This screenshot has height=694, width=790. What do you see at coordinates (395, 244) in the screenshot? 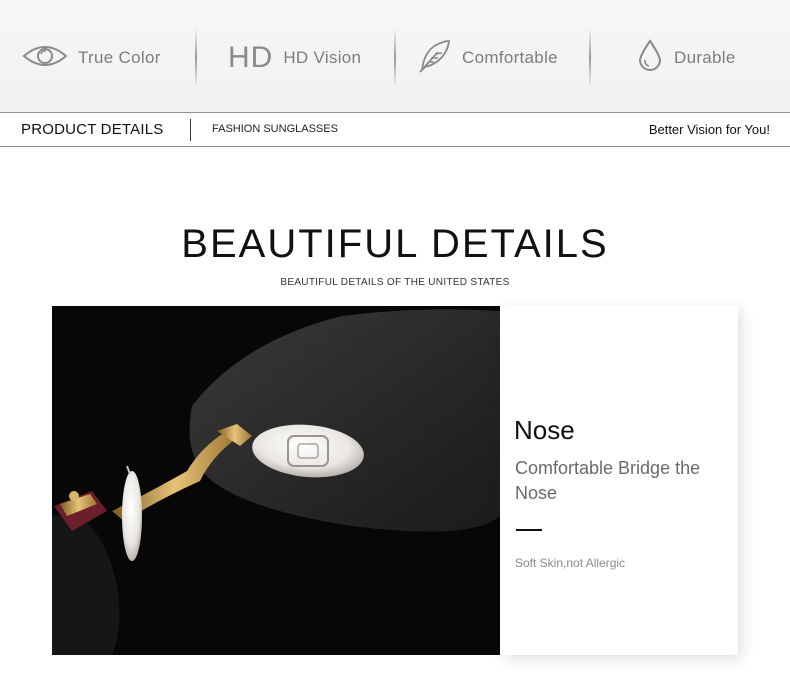
I see `section-heading: BEAUTIFUL DETAILS` at bounding box center [395, 244].